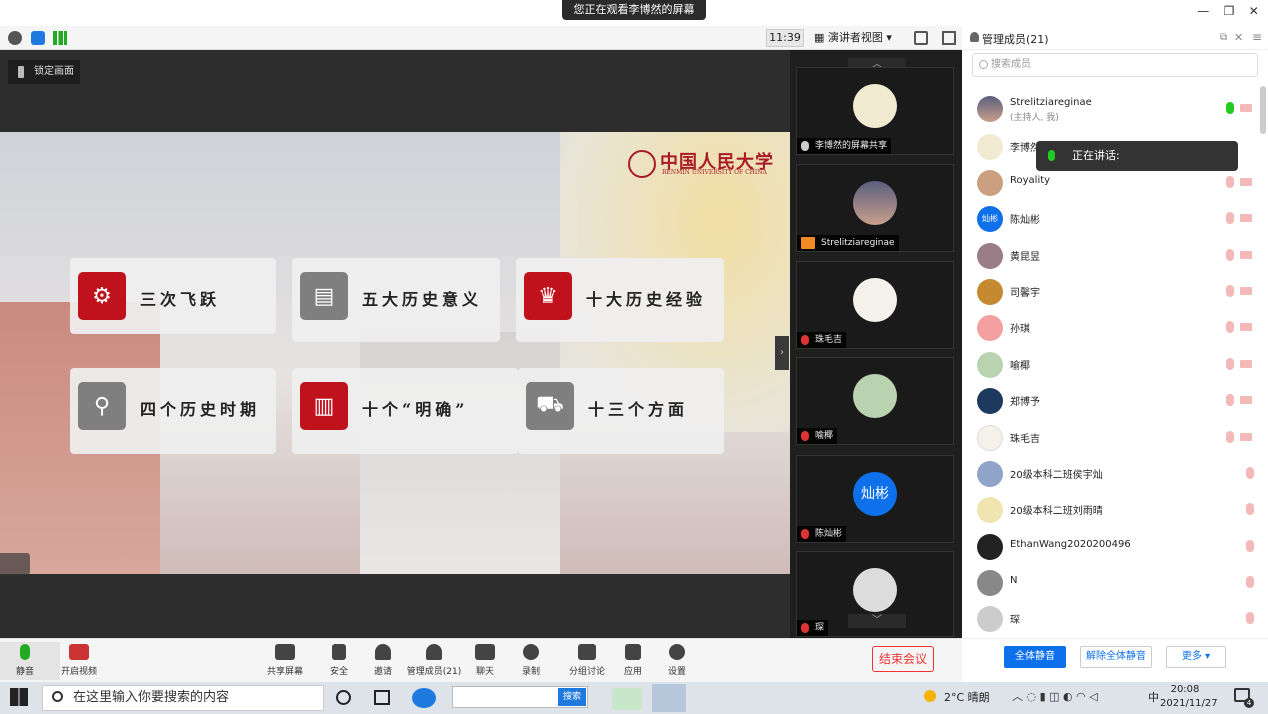 Image resolution: width=1268 pixels, height=714 pixels. Describe the element at coordinates (1112, 327) in the screenshot. I see `member-row: 孙琪` at that location.